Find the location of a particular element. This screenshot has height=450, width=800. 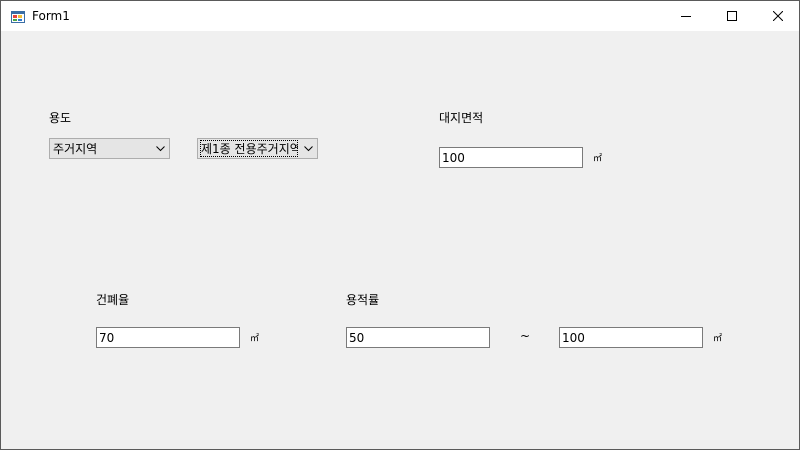

land-area-unit: ㎡ is located at coordinates (598, 159).